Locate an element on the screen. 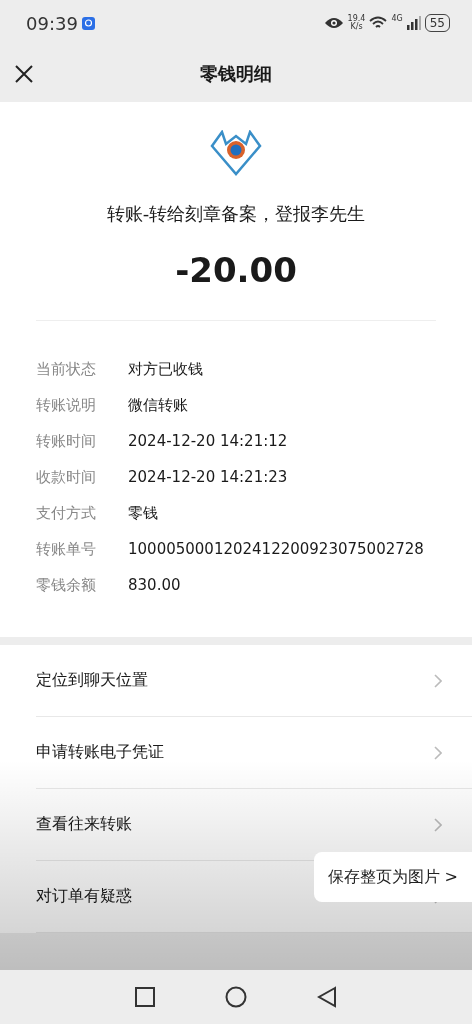 Image resolution: width=472 pixels, height=1024 pixels. detail-value: 微信转账 is located at coordinates (158, 405).